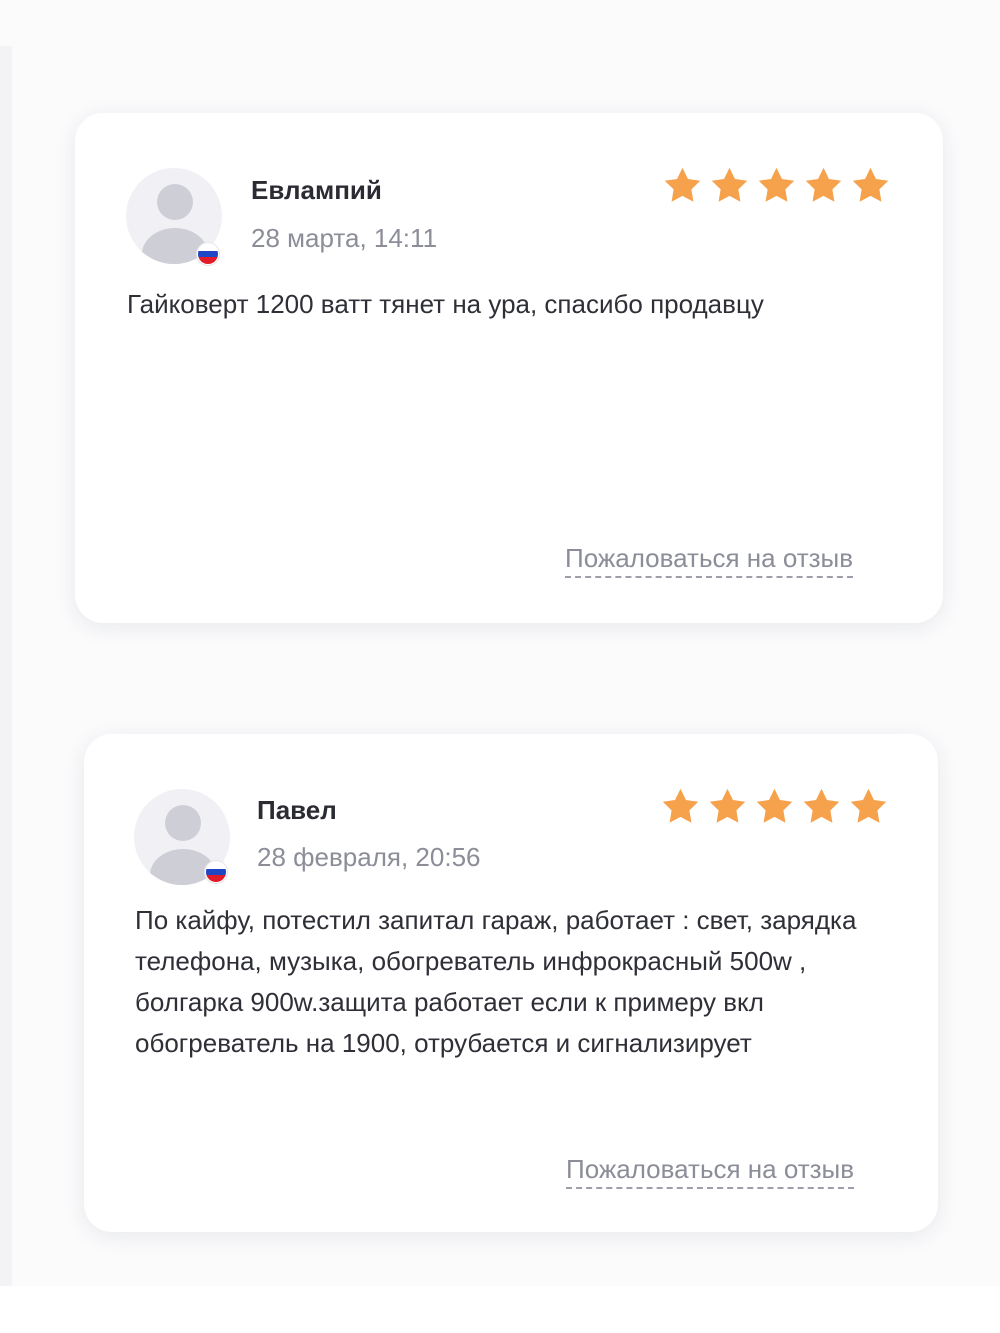  I want to click on review-date: 28 февраля, 20:56, so click(369, 857).